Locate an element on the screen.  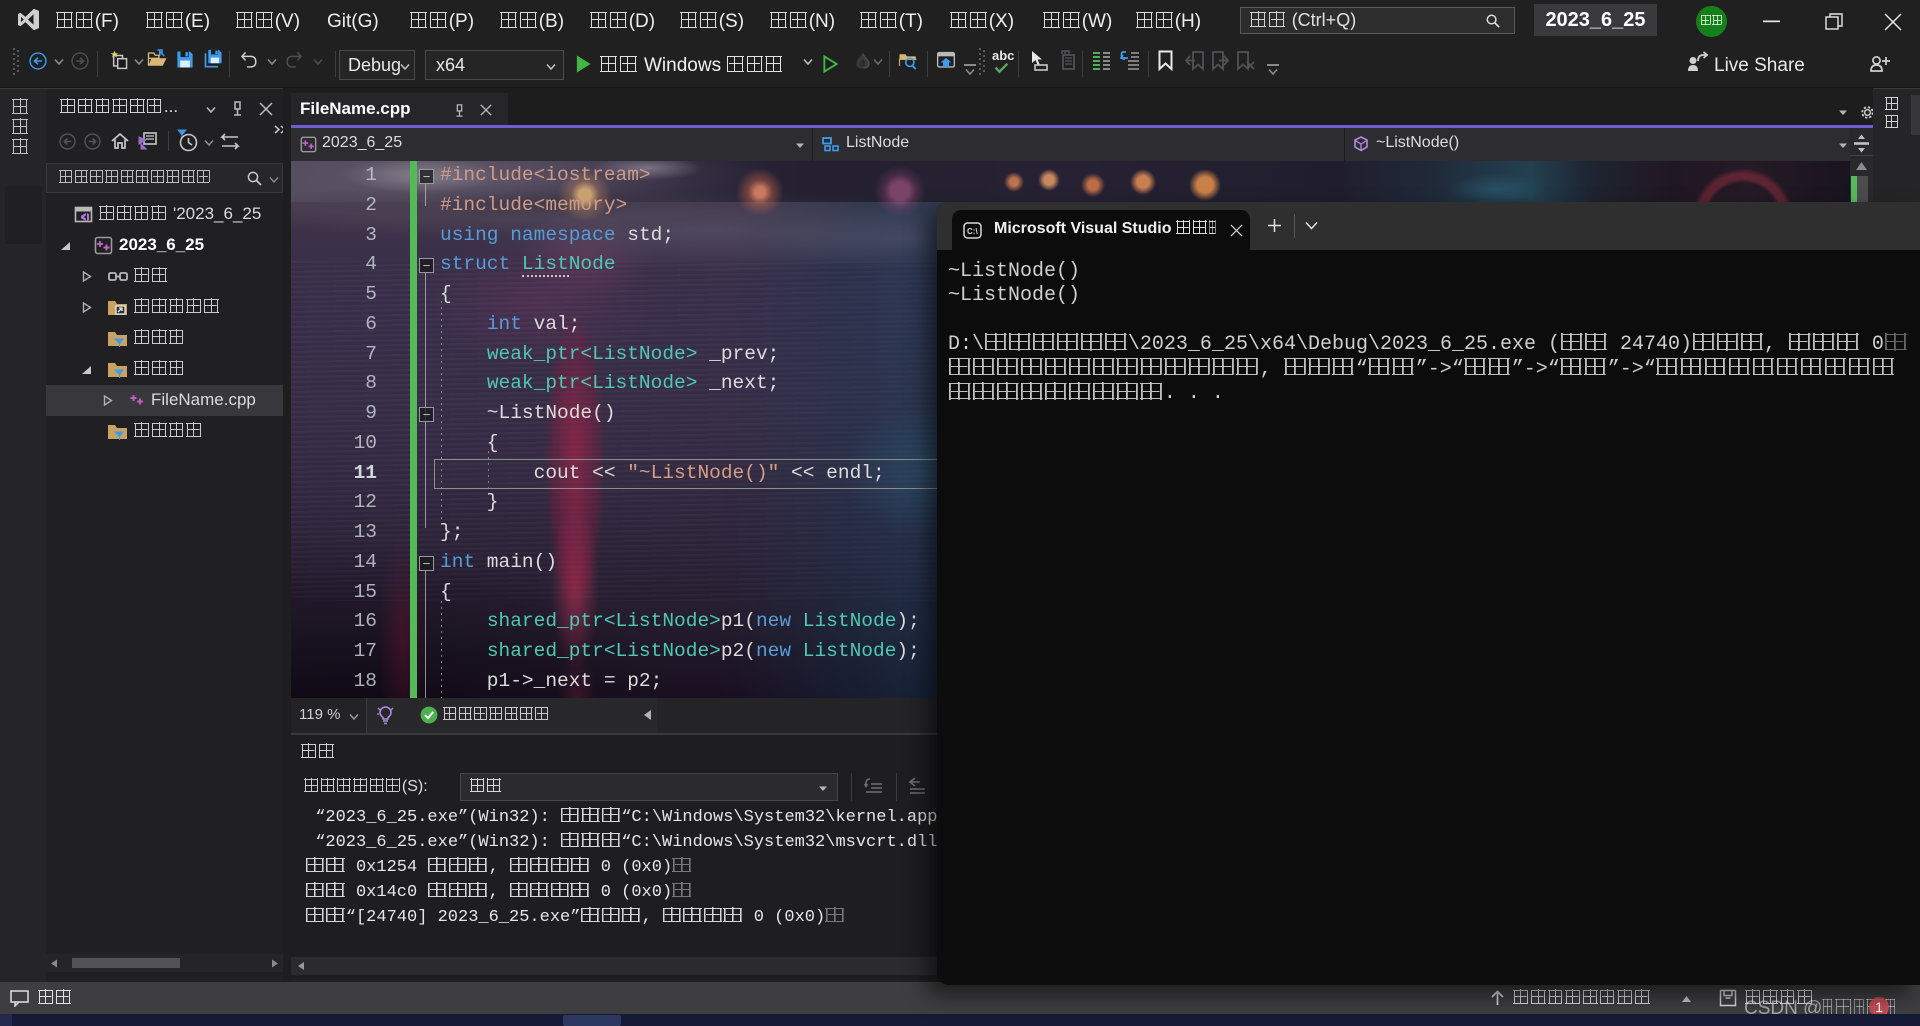
svg-text: C:\ is located at coordinates (972, 231).